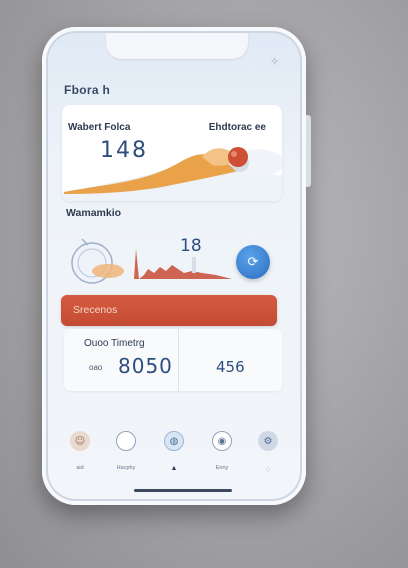 This screenshot has width=408, height=568. Describe the element at coordinates (95, 310) in the screenshot. I see `banner-label: Srecenos` at that location.